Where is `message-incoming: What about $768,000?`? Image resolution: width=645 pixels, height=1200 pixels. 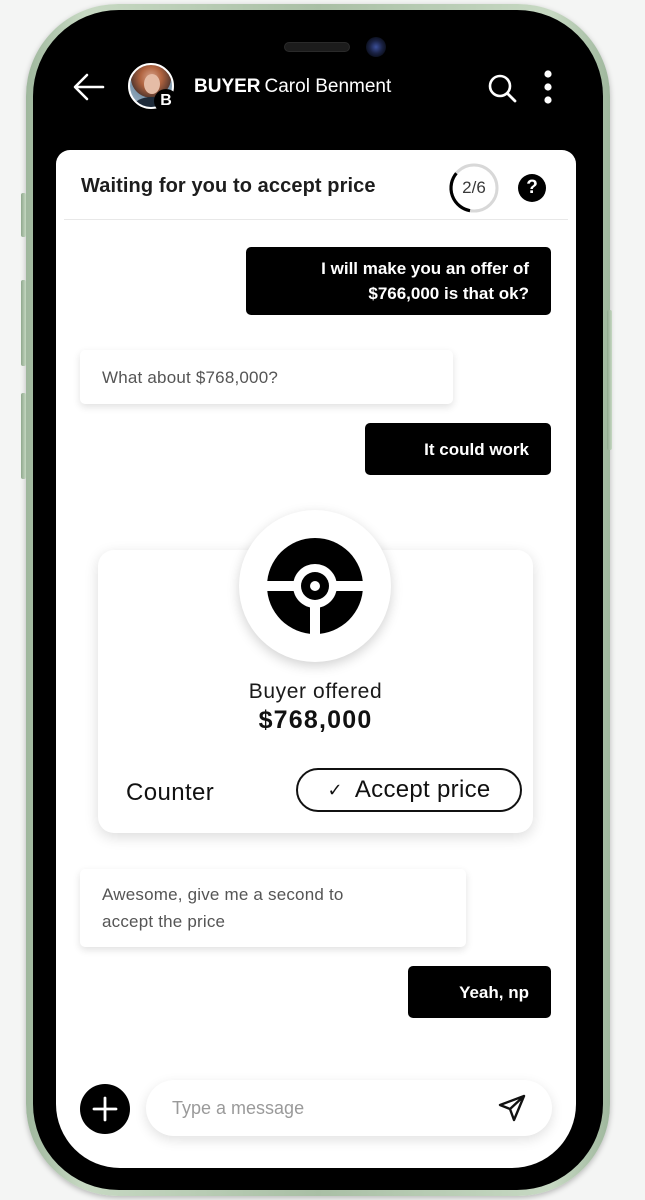
message-incoming: What about $768,000? is located at coordinates (266, 377).